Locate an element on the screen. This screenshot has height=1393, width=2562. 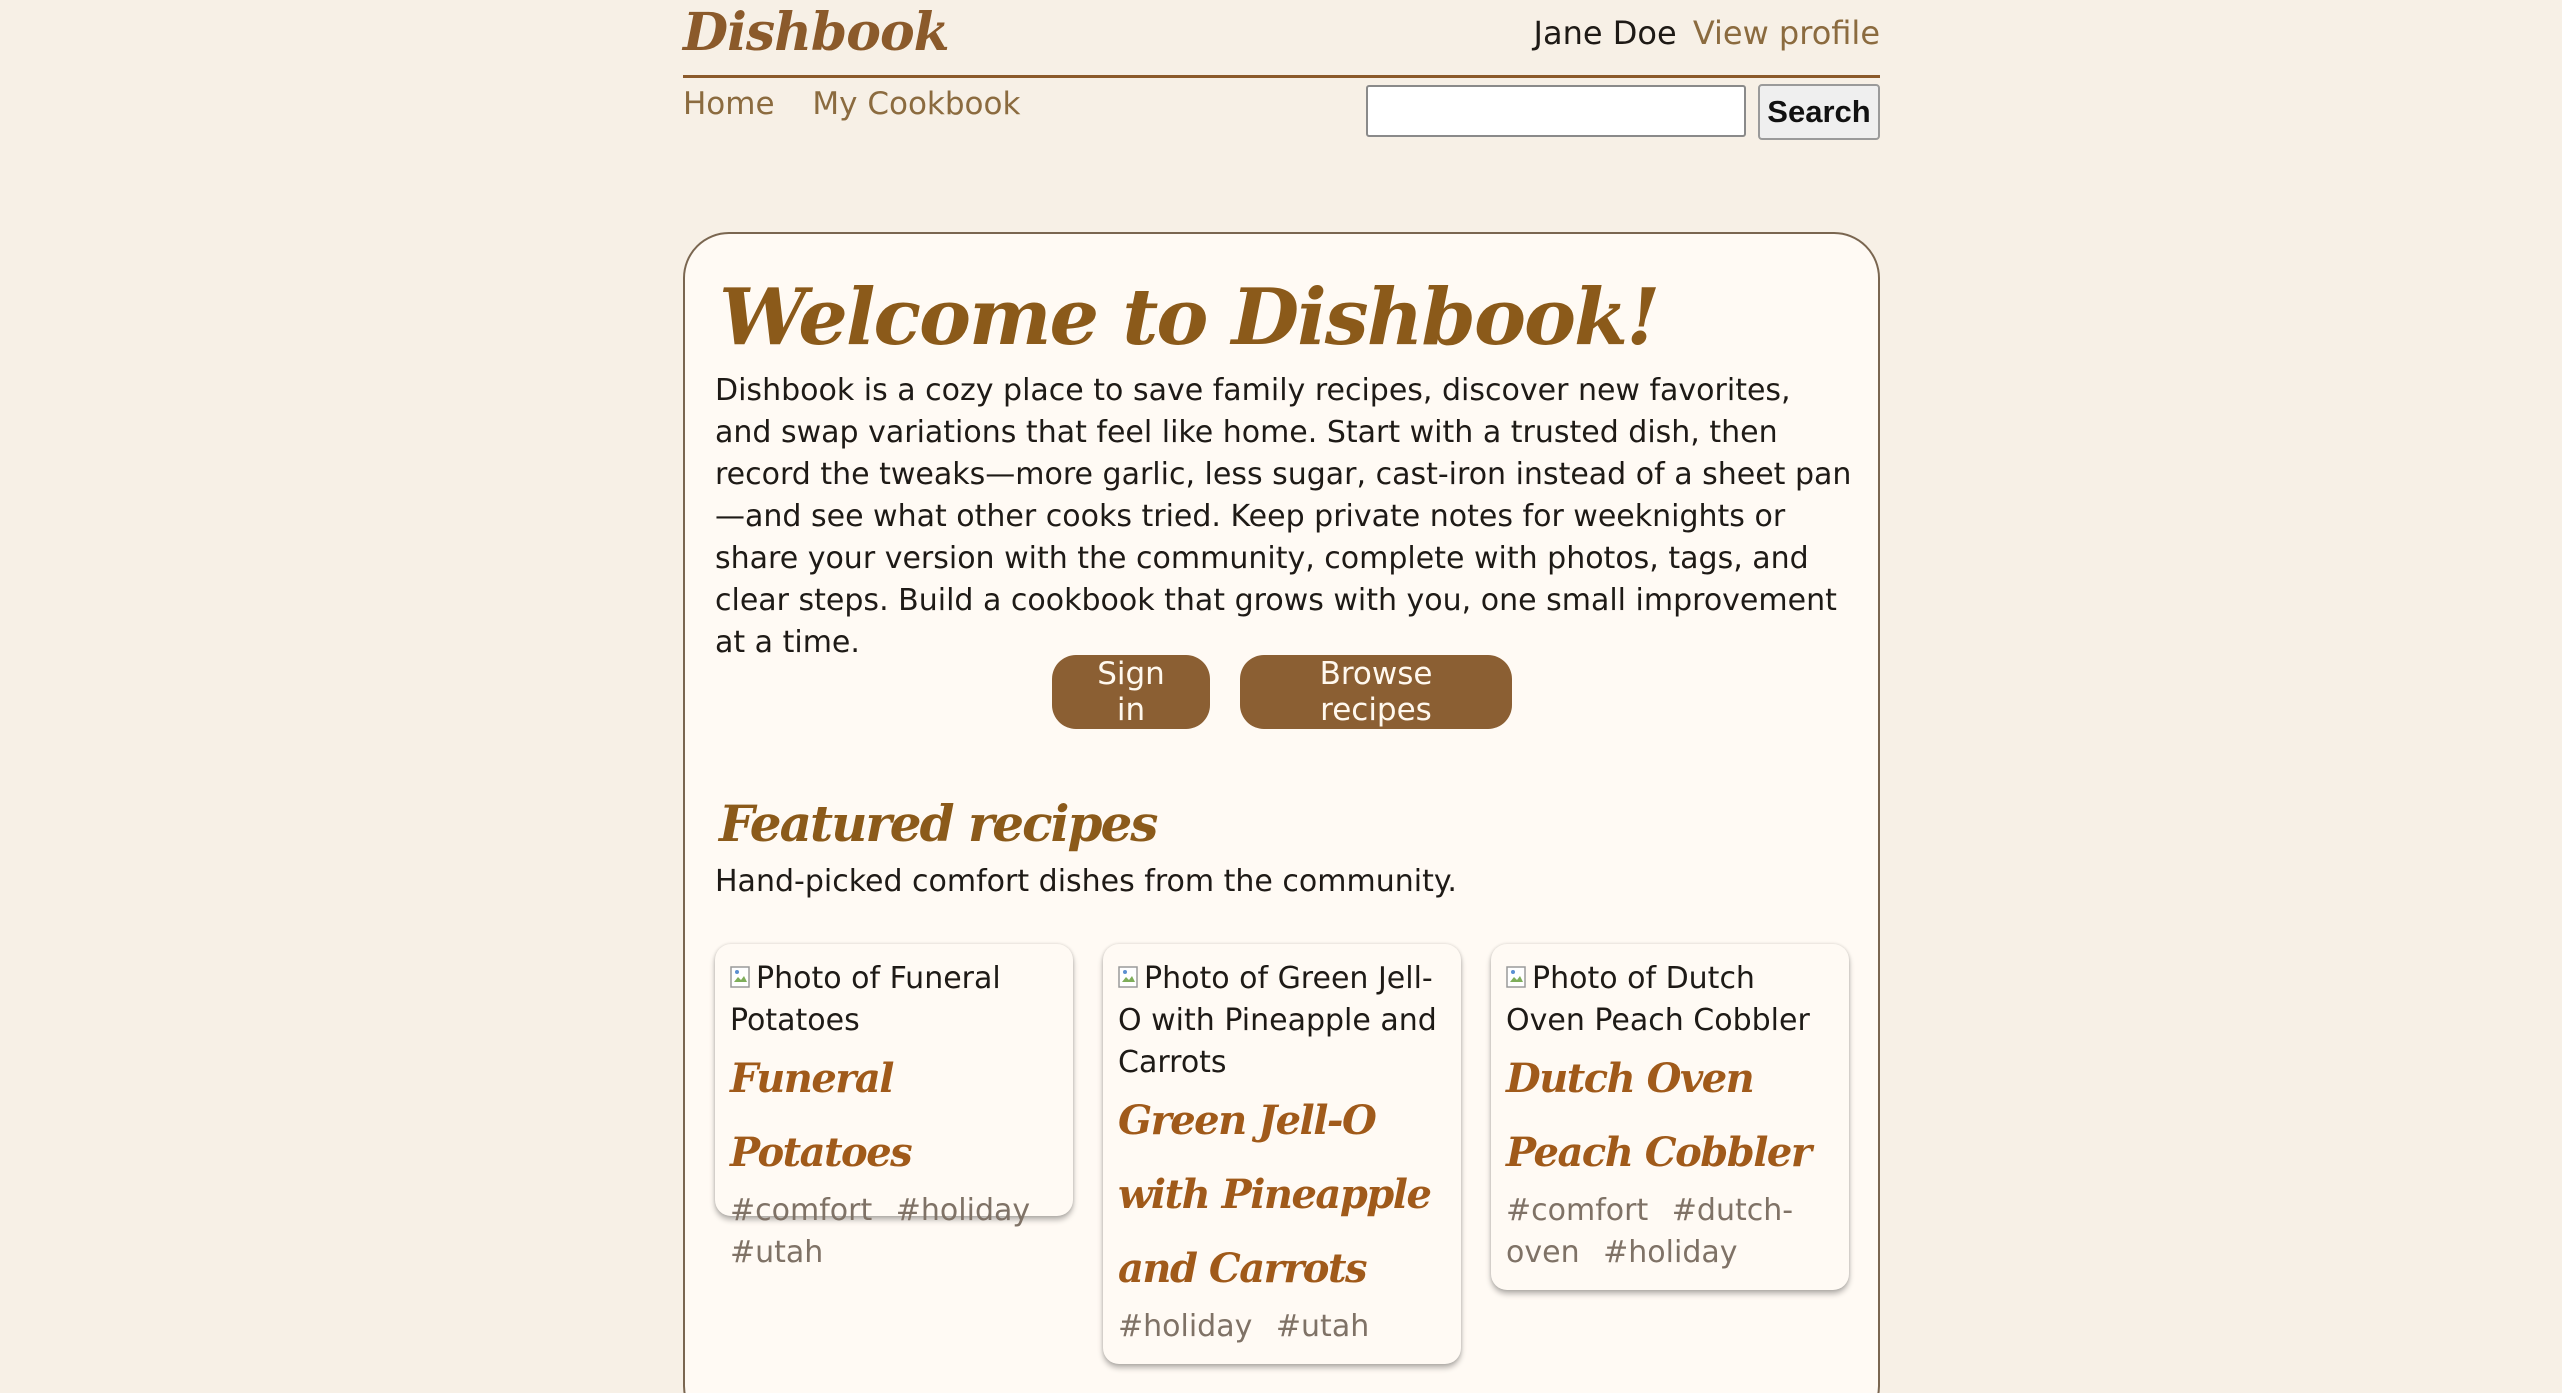
recipe-title: Green Jell-O with Pineapple and Carrots is located at coordinates (1282, 1195).